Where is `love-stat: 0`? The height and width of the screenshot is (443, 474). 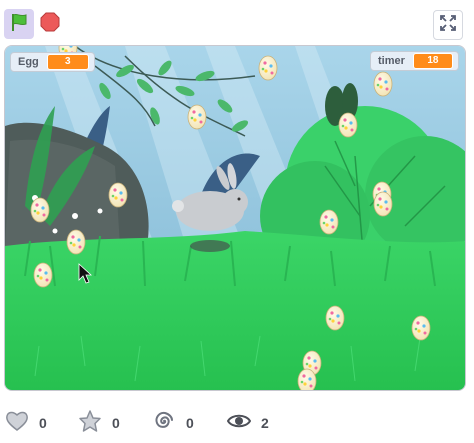 love-stat: 0 is located at coordinates (26, 423).